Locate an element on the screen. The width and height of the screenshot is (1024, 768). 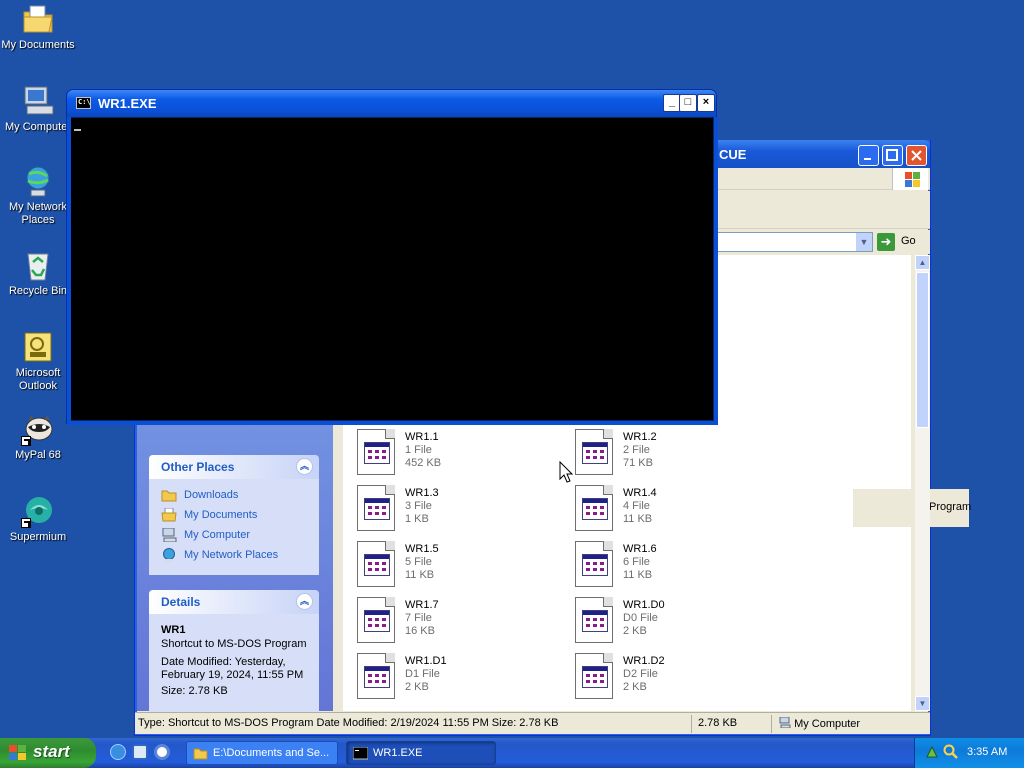
file-name: WR1.3 is located at coordinates (422, 493).